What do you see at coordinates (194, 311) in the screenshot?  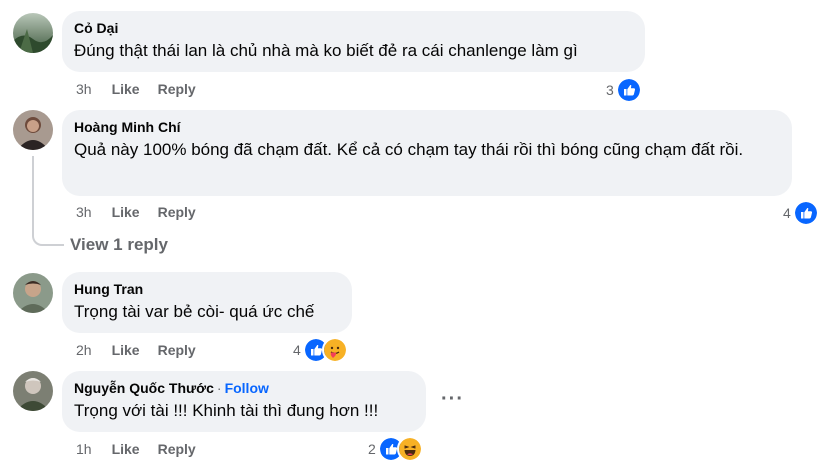 I see `comment-text: Trọng tài var bẻ còi- quá ức chế` at bounding box center [194, 311].